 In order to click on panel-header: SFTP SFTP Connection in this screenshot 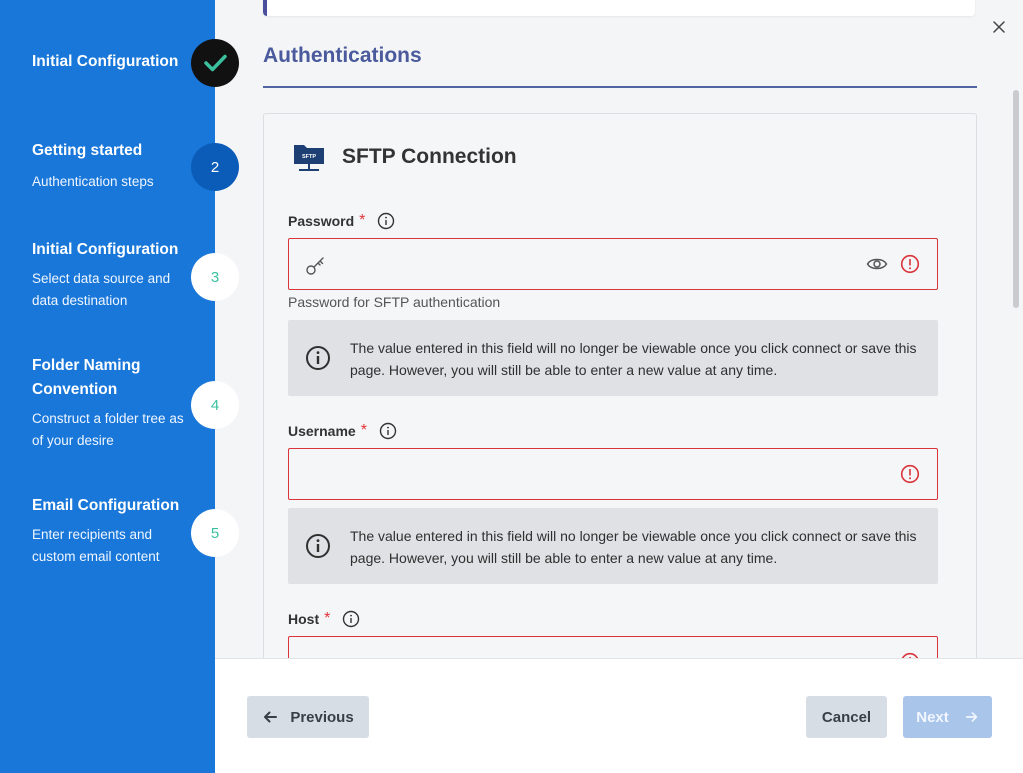, I will do `click(404, 157)`.